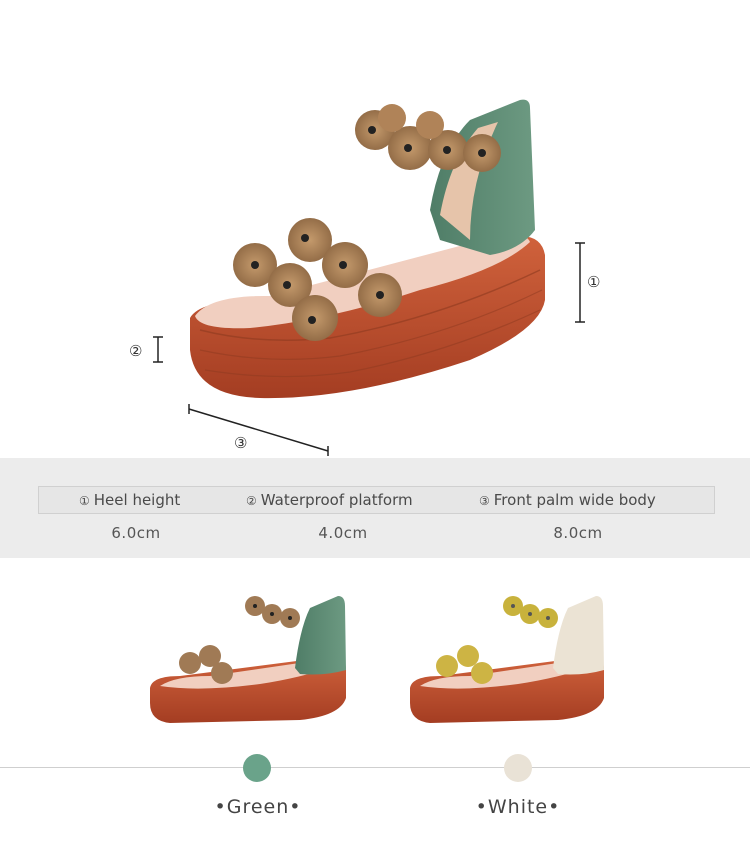 The width and height of the screenshot is (750, 846). I want to click on spec-front-palm-width: ③ Front palm wide body, so click(567, 500).